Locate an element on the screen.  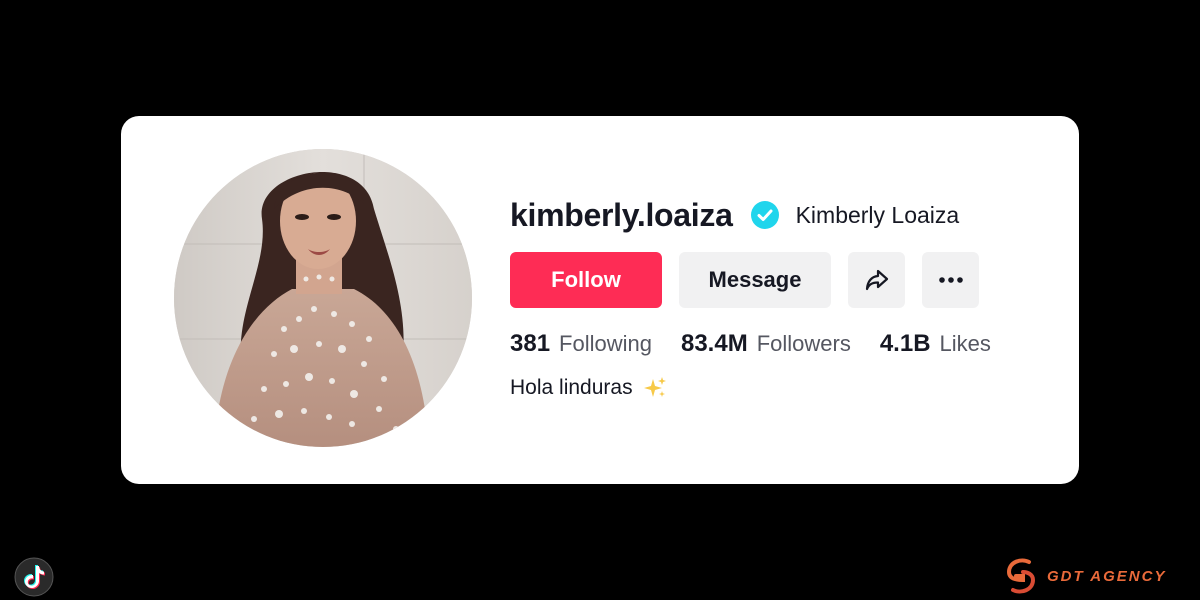
share-button is located at coordinates (876, 280).